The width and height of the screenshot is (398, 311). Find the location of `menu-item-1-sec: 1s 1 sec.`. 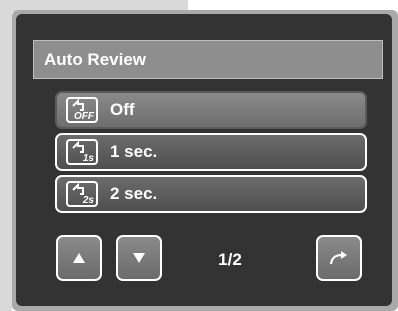

menu-item-1-sec: 1s 1 sec. is located at coordinates (211, 152).